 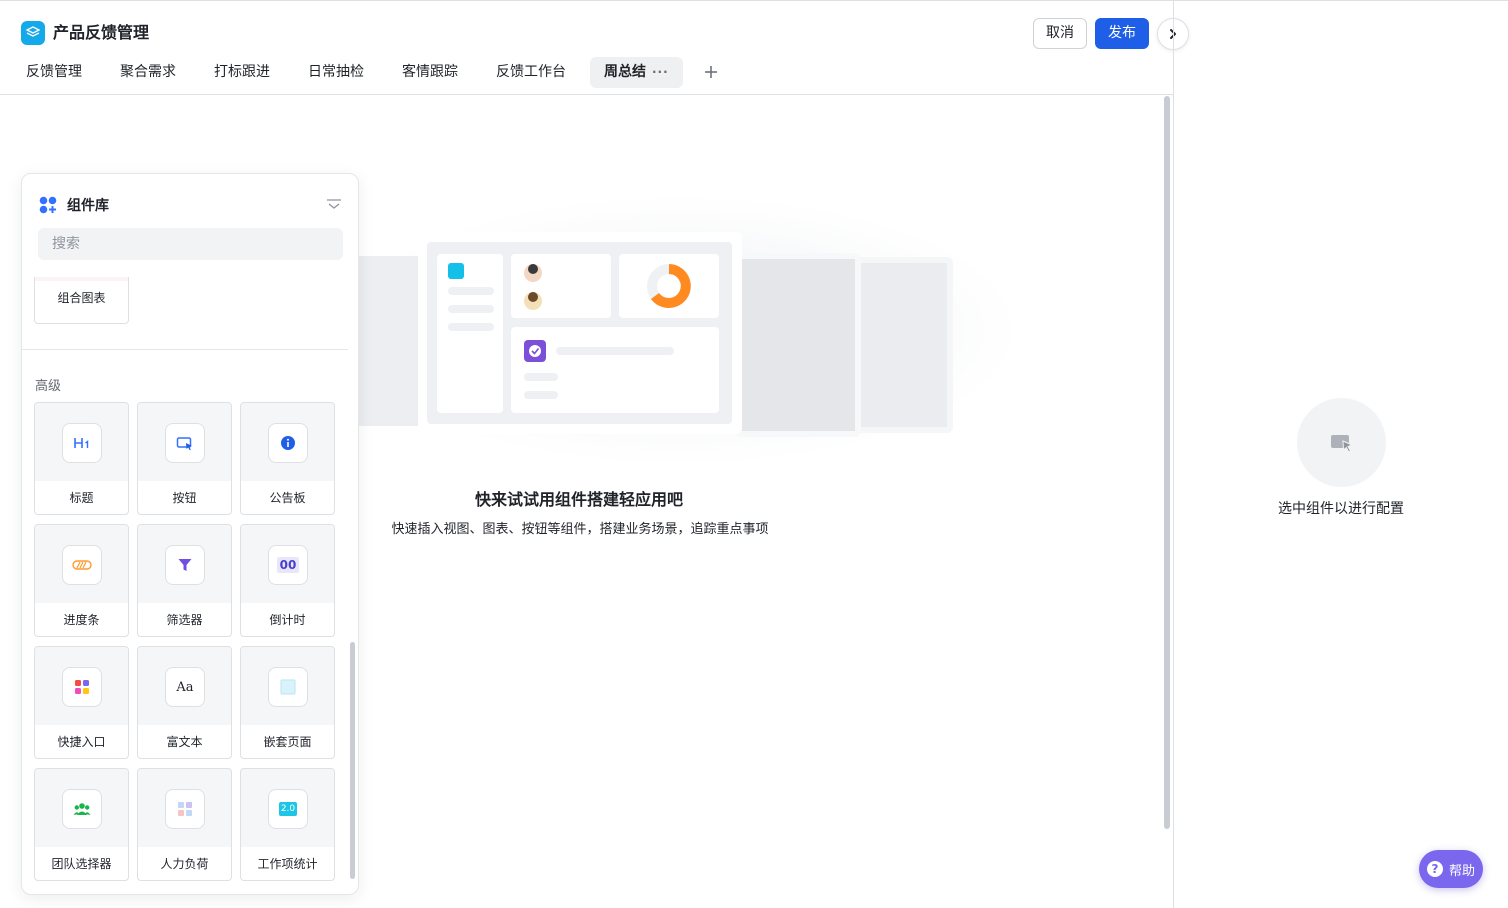 I want to click on component-card-filter: 筛选器, so click(x=184, y=580).